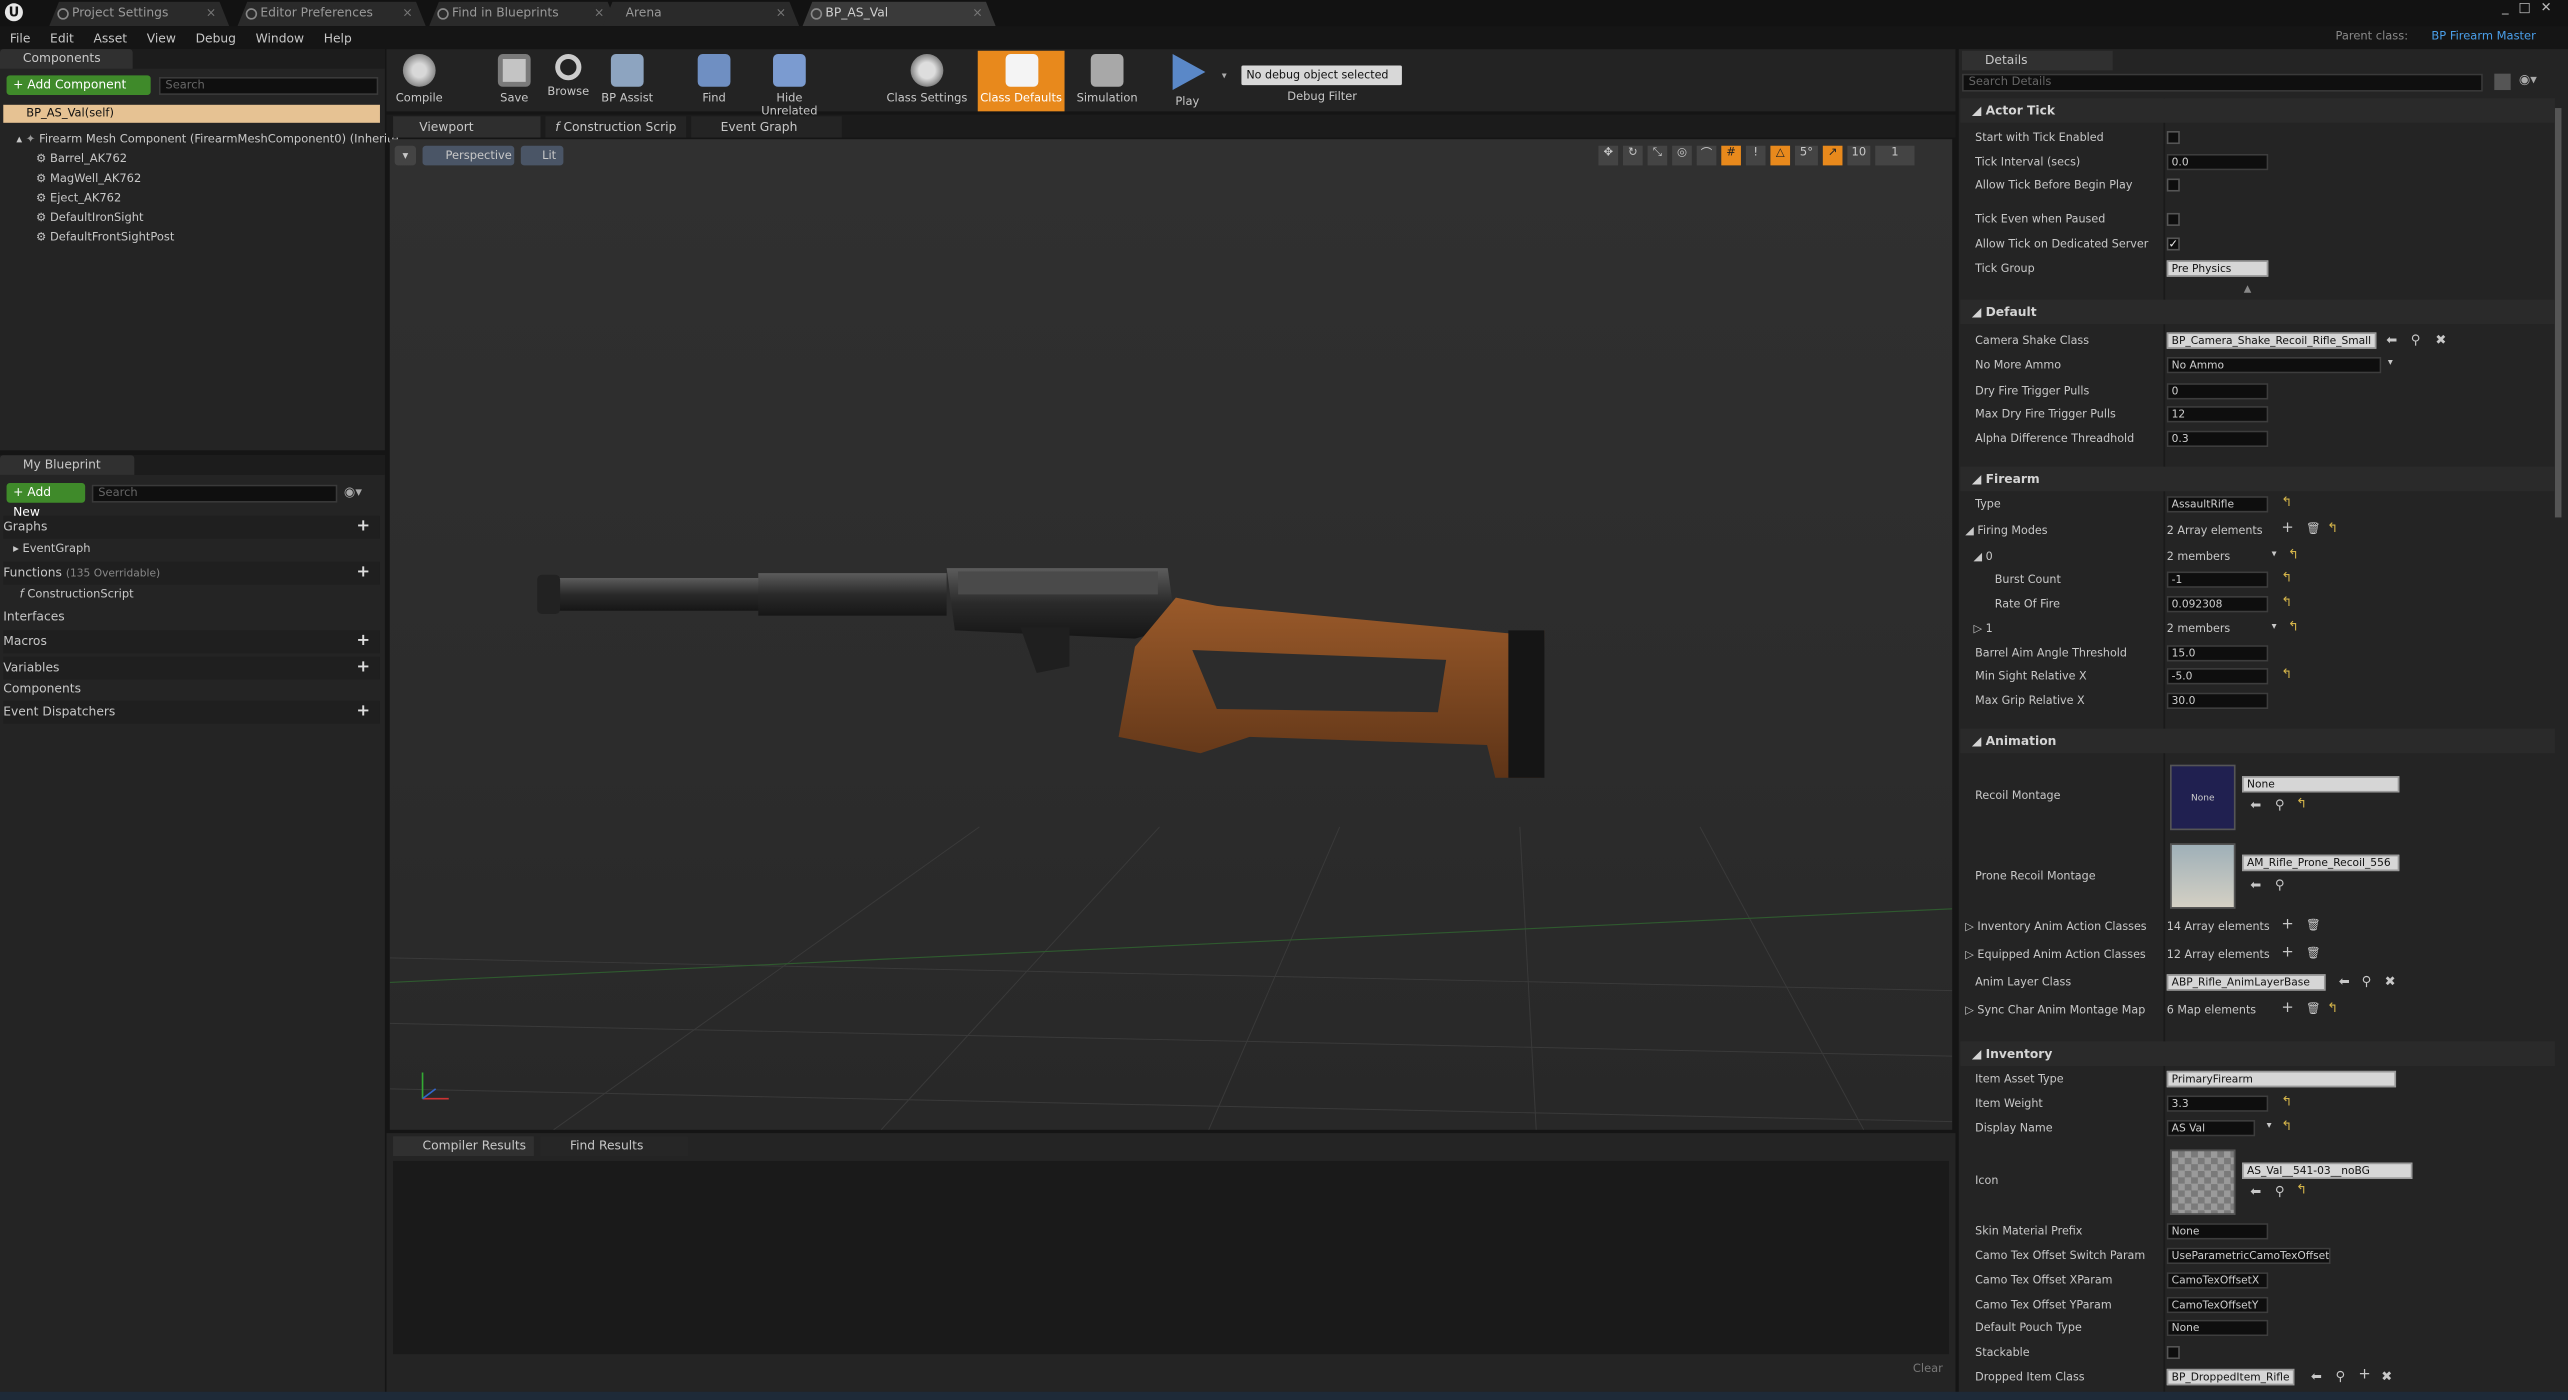 The height and width of the screenshot is (1400, 2568). Describe the element at coordinates (2203, 876) in the screenshot. I see `prone-recoil-thumbnail` at that location.